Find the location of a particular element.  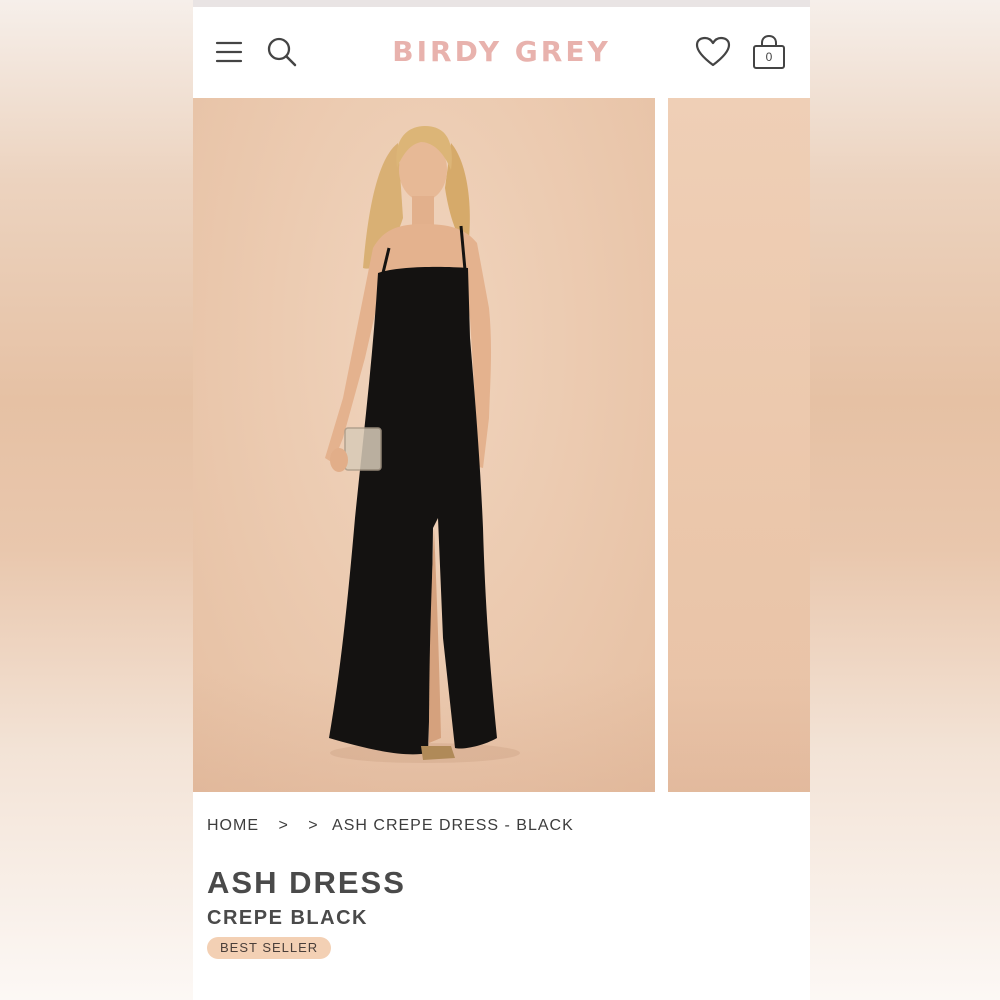

product-color-subtitle: CREPE BLACK is located at coordinates (287, 918).